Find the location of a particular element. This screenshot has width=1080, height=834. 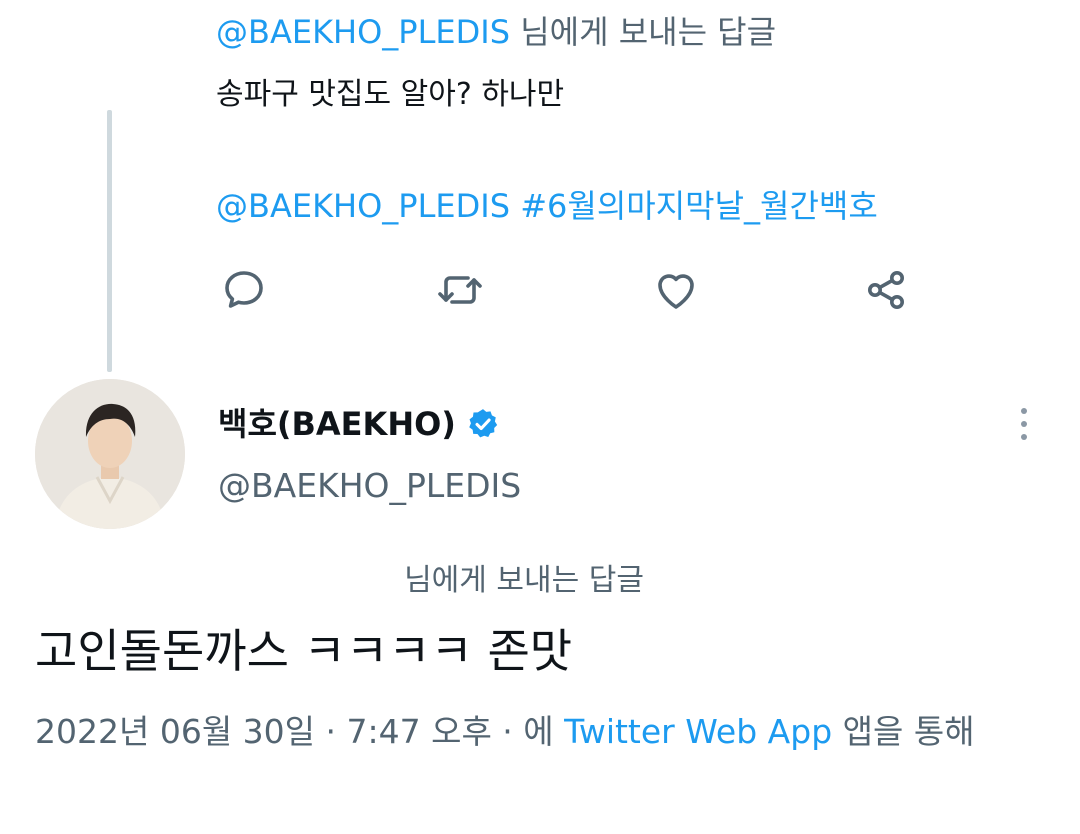

tweet-timestamp: 2022년 06월 30일 · 7:47 오후 · 에 is located at coordinates (299, 731).